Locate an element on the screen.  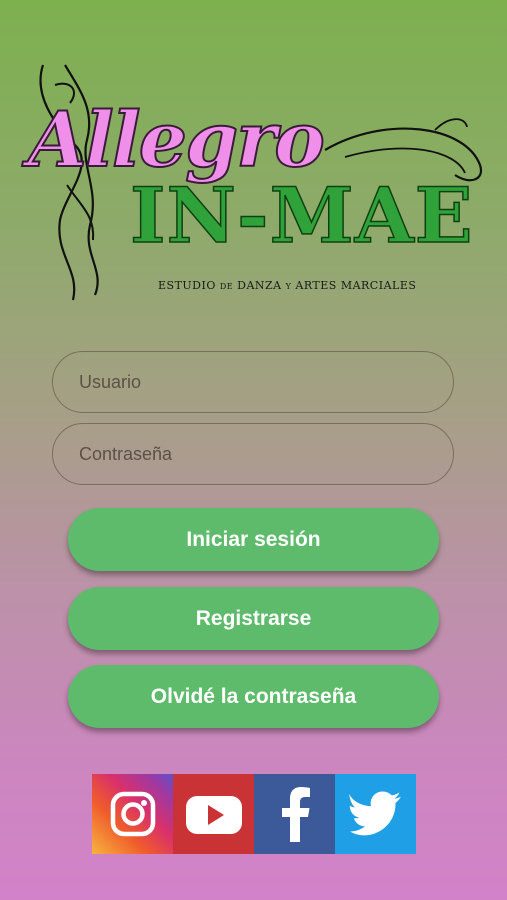
logo-tagline-part: Y is located at coordinates (288, 286).